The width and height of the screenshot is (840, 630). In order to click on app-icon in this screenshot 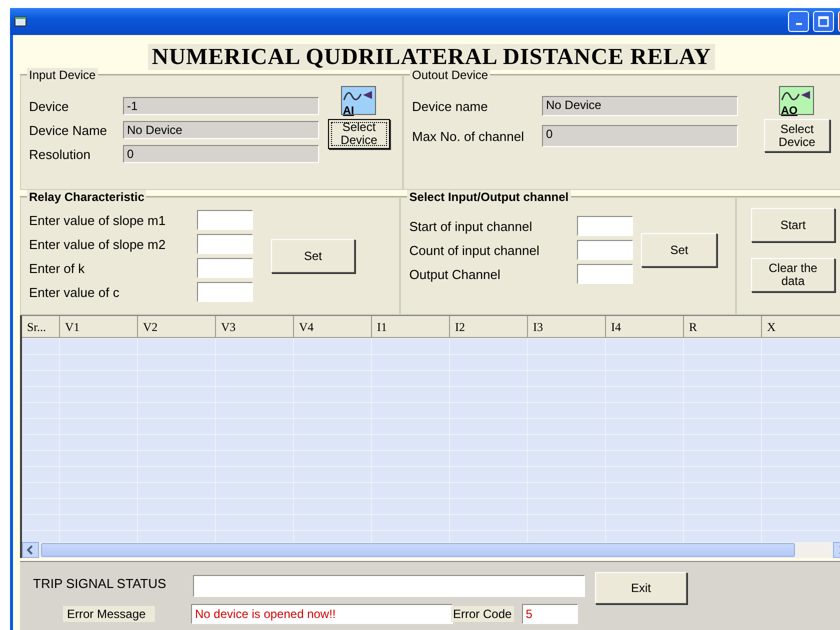, I will do `click(21, 22)`.